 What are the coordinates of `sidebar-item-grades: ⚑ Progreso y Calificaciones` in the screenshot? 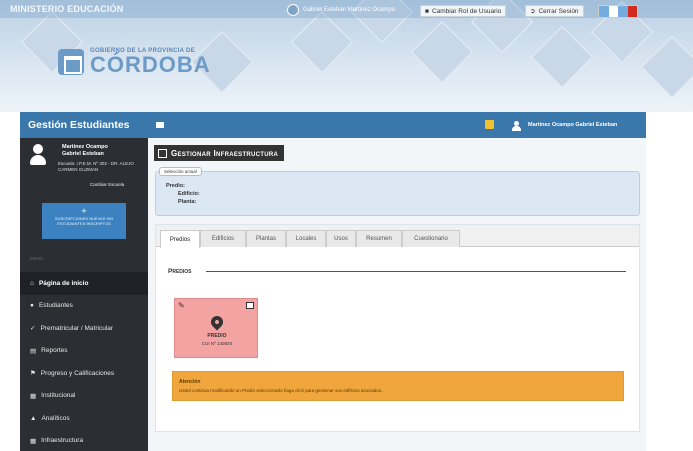 It's located at (84, 373).